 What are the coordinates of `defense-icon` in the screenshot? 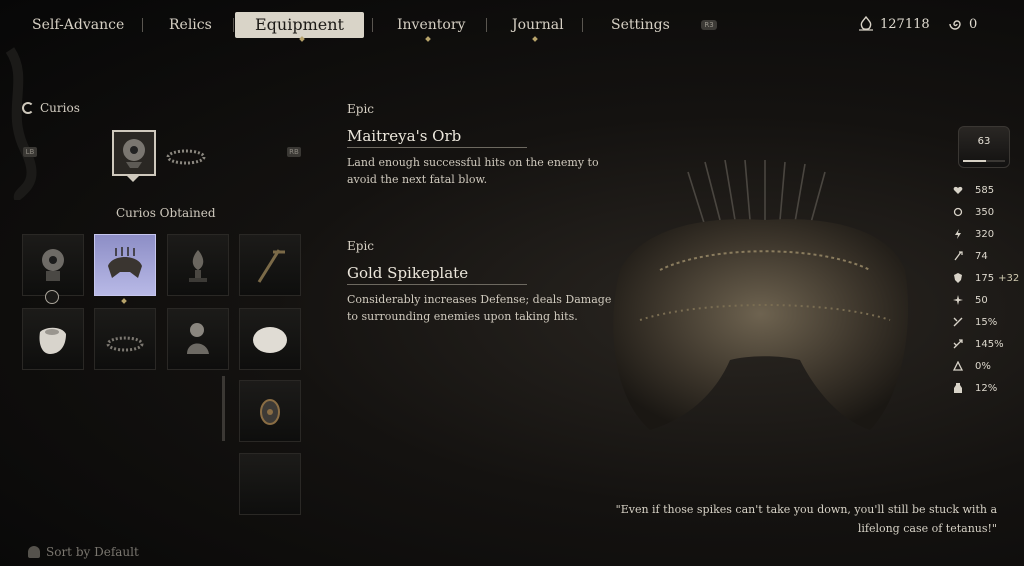 It's located at (958, 278).